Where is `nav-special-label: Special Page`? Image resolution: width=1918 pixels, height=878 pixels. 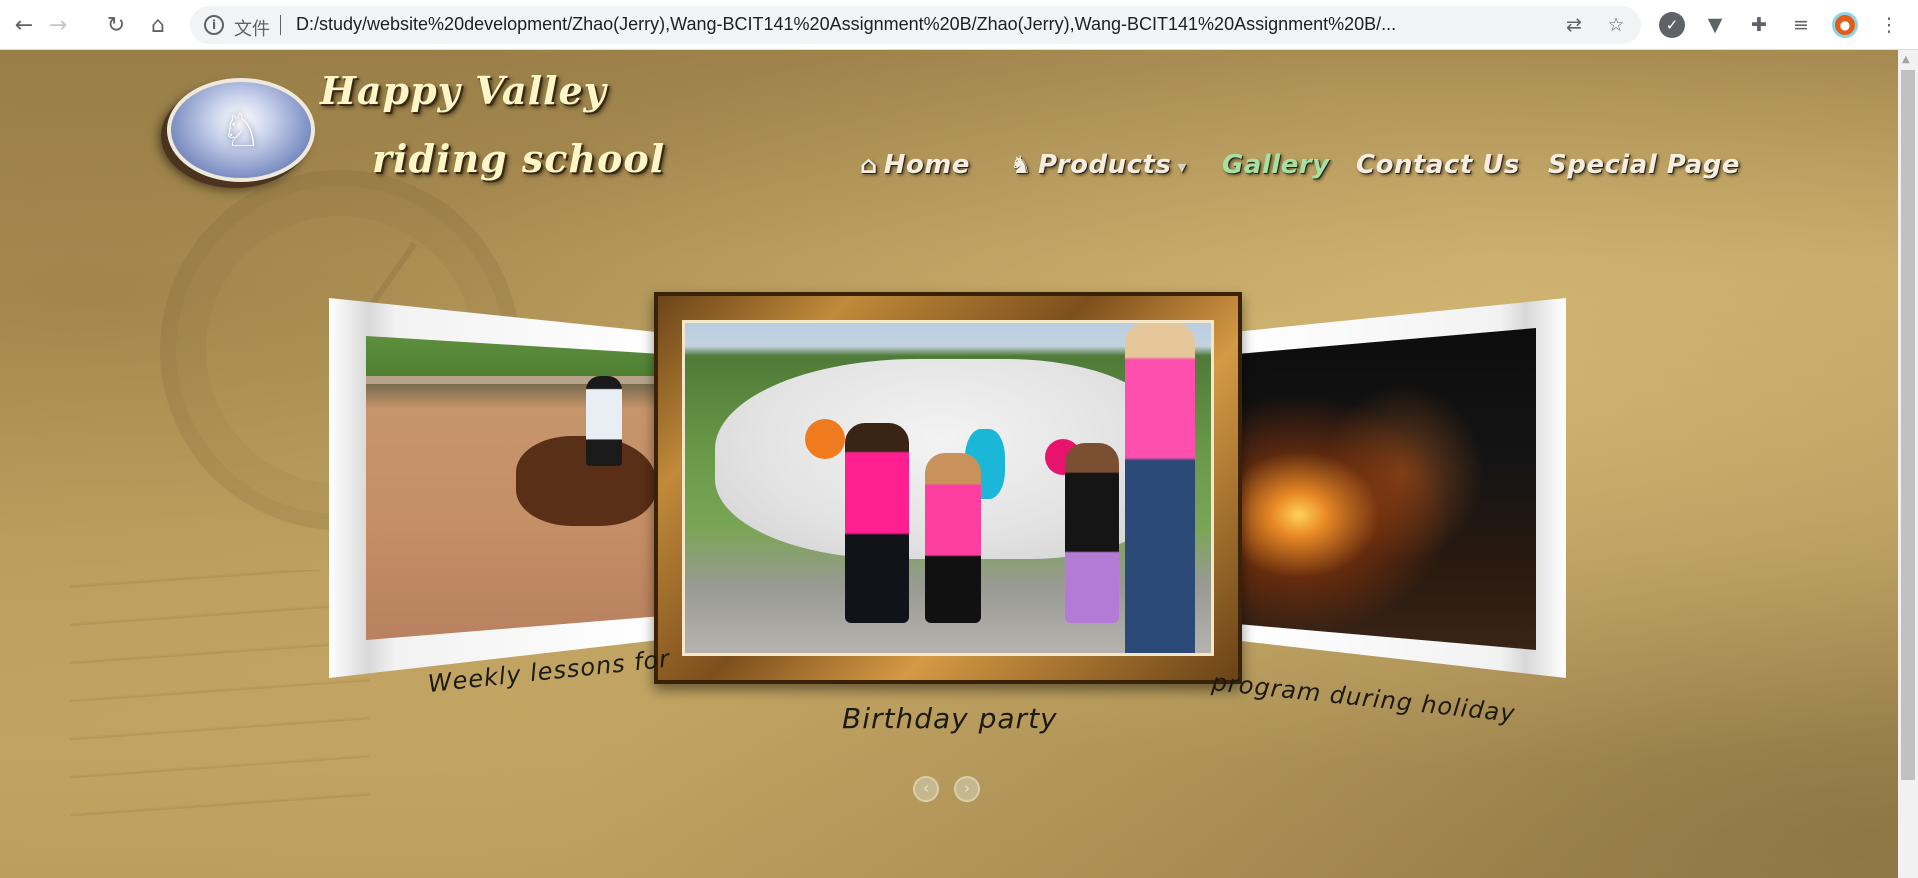
nav-special-label: Special Page is located at coordinates (1644, 165).